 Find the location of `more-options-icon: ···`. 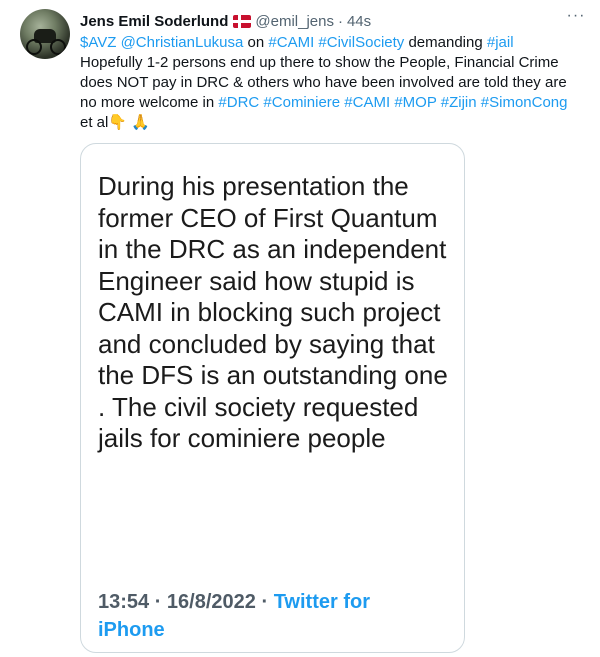

more-options-icon: ··· is located at coordinates (576, 16).